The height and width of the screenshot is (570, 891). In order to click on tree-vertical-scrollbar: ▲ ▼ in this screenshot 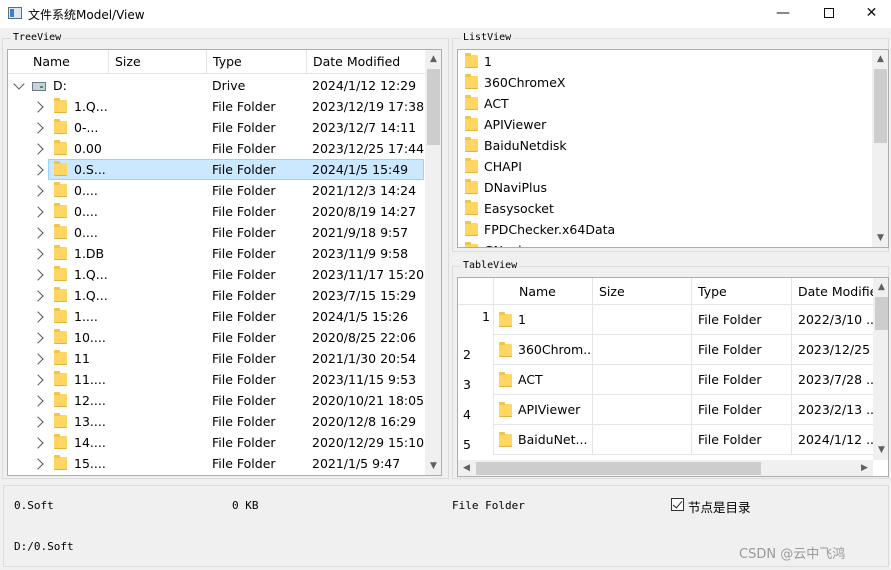, I will do `click(433, 262)`.